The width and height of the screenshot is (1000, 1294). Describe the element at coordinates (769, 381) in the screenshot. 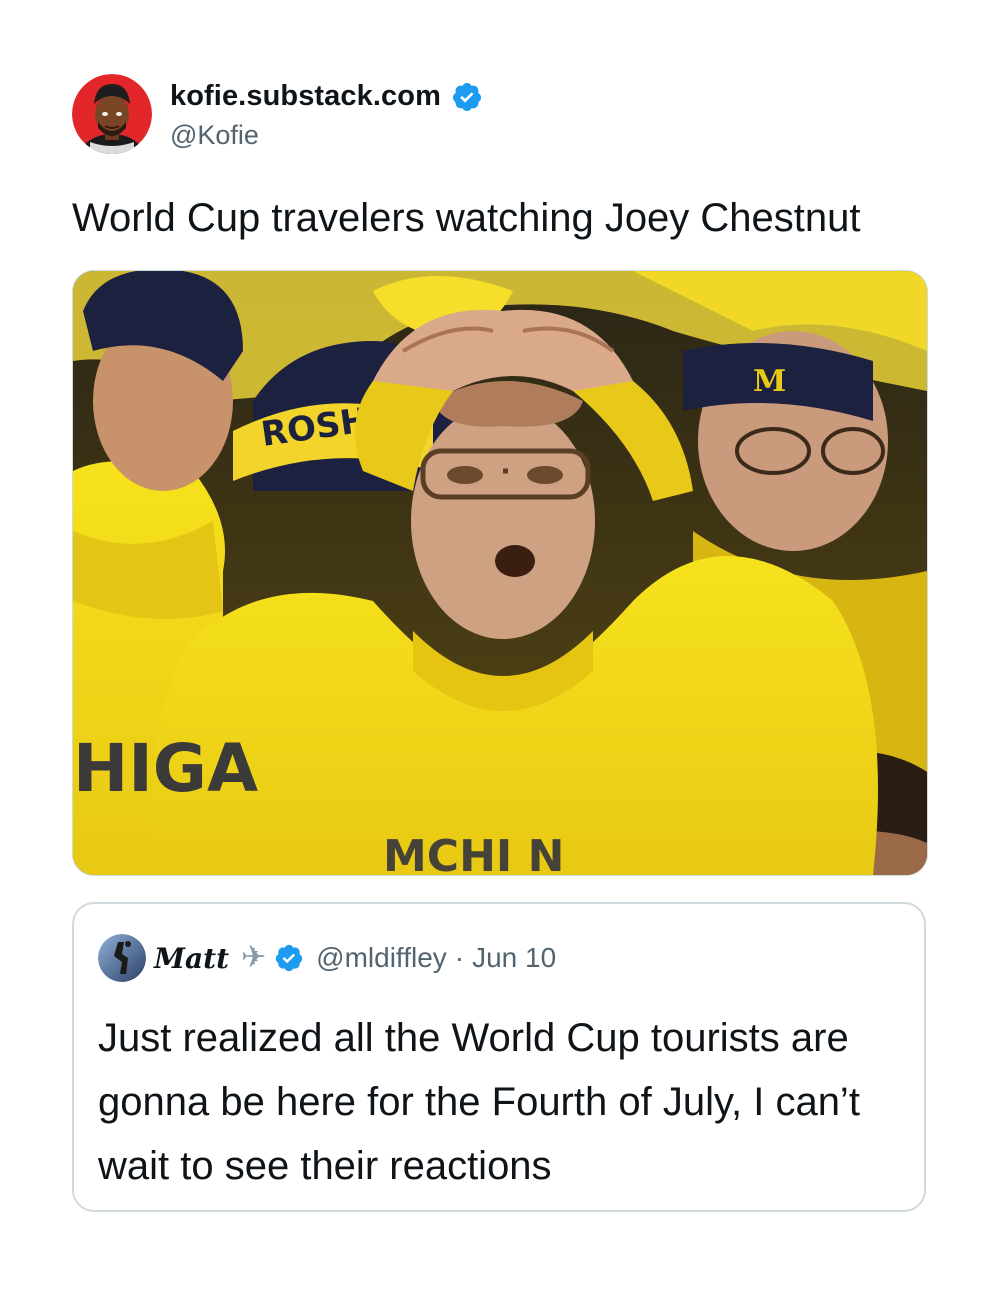

I see `hat-logo: M` at that location.